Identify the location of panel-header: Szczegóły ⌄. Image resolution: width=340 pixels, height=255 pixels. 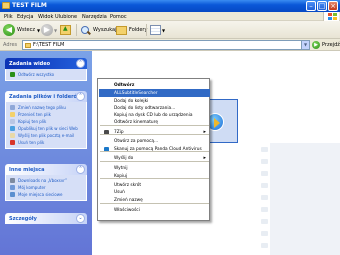
(46, 218).